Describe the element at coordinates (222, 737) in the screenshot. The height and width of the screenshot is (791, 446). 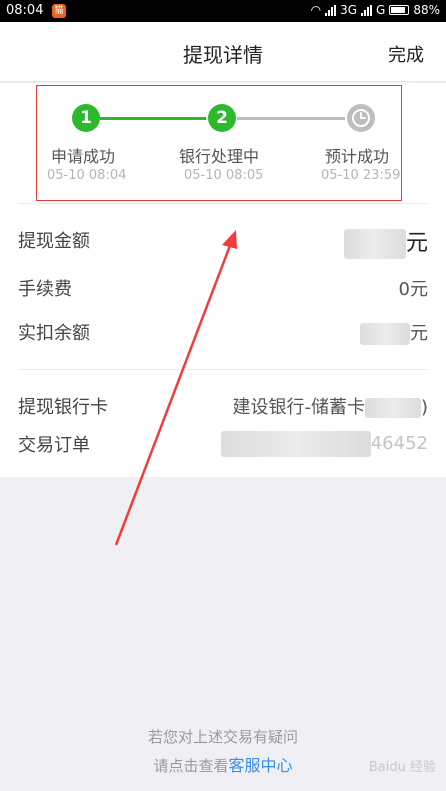
I see `footer-question: 若您对上述交易有疑问` at that location.